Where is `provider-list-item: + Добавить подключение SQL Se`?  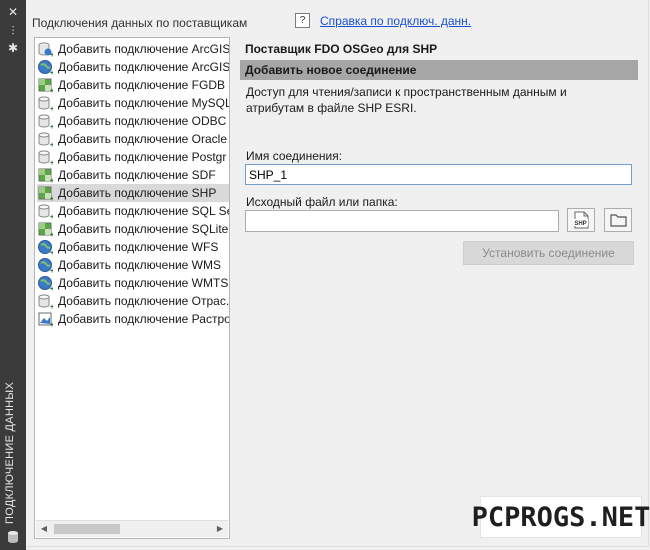
provider-list-item: + Добавить подключение SQL Se is located at coordinates (133, 211).